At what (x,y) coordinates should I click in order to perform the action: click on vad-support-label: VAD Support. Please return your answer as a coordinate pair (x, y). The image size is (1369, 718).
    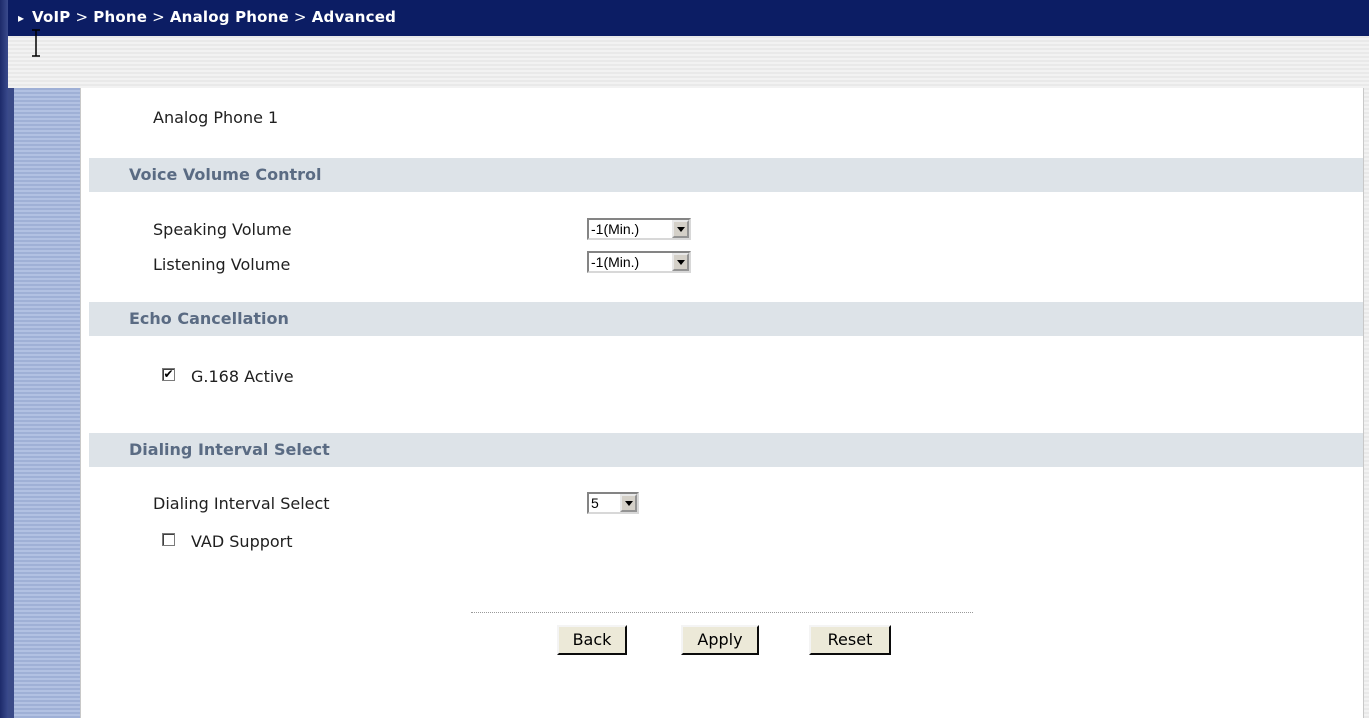
    Looking at the image, I should click on (242, 541).